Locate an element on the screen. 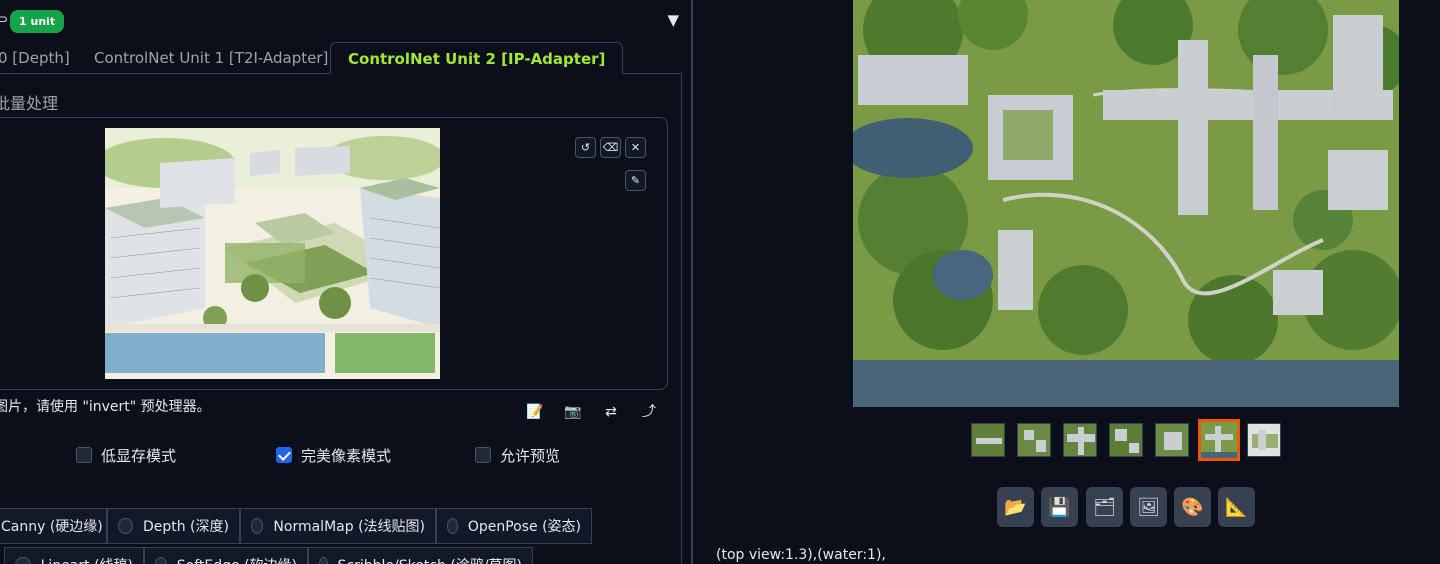 The height and width of the screenshot is (564, 1440). preprocessor-canny: Canny (硬边缘) is located at coordinates (53, 526).